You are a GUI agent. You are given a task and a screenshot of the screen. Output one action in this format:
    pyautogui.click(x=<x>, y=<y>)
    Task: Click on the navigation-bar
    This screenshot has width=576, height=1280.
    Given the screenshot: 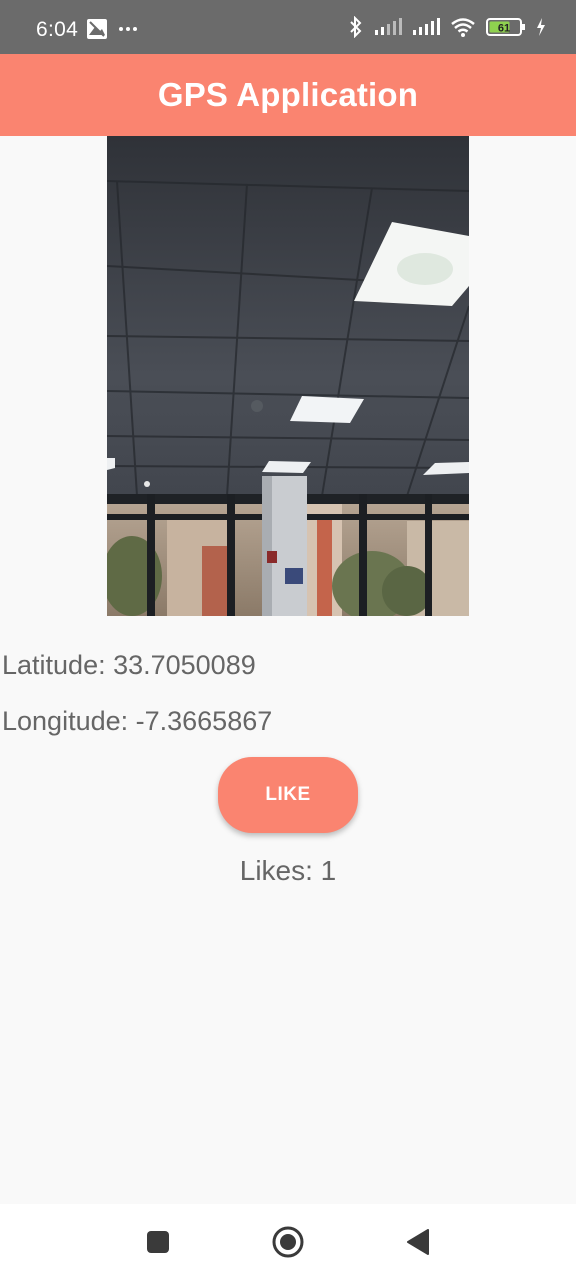 What is the action you would take?
    pyautogui.click(x=288, y=1242)
    